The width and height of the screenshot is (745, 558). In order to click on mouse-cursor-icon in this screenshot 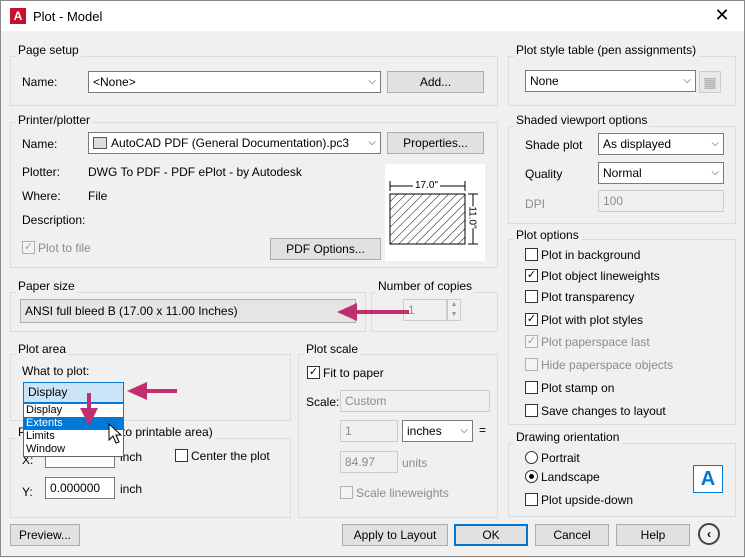, I will do `click(115, 433)`.